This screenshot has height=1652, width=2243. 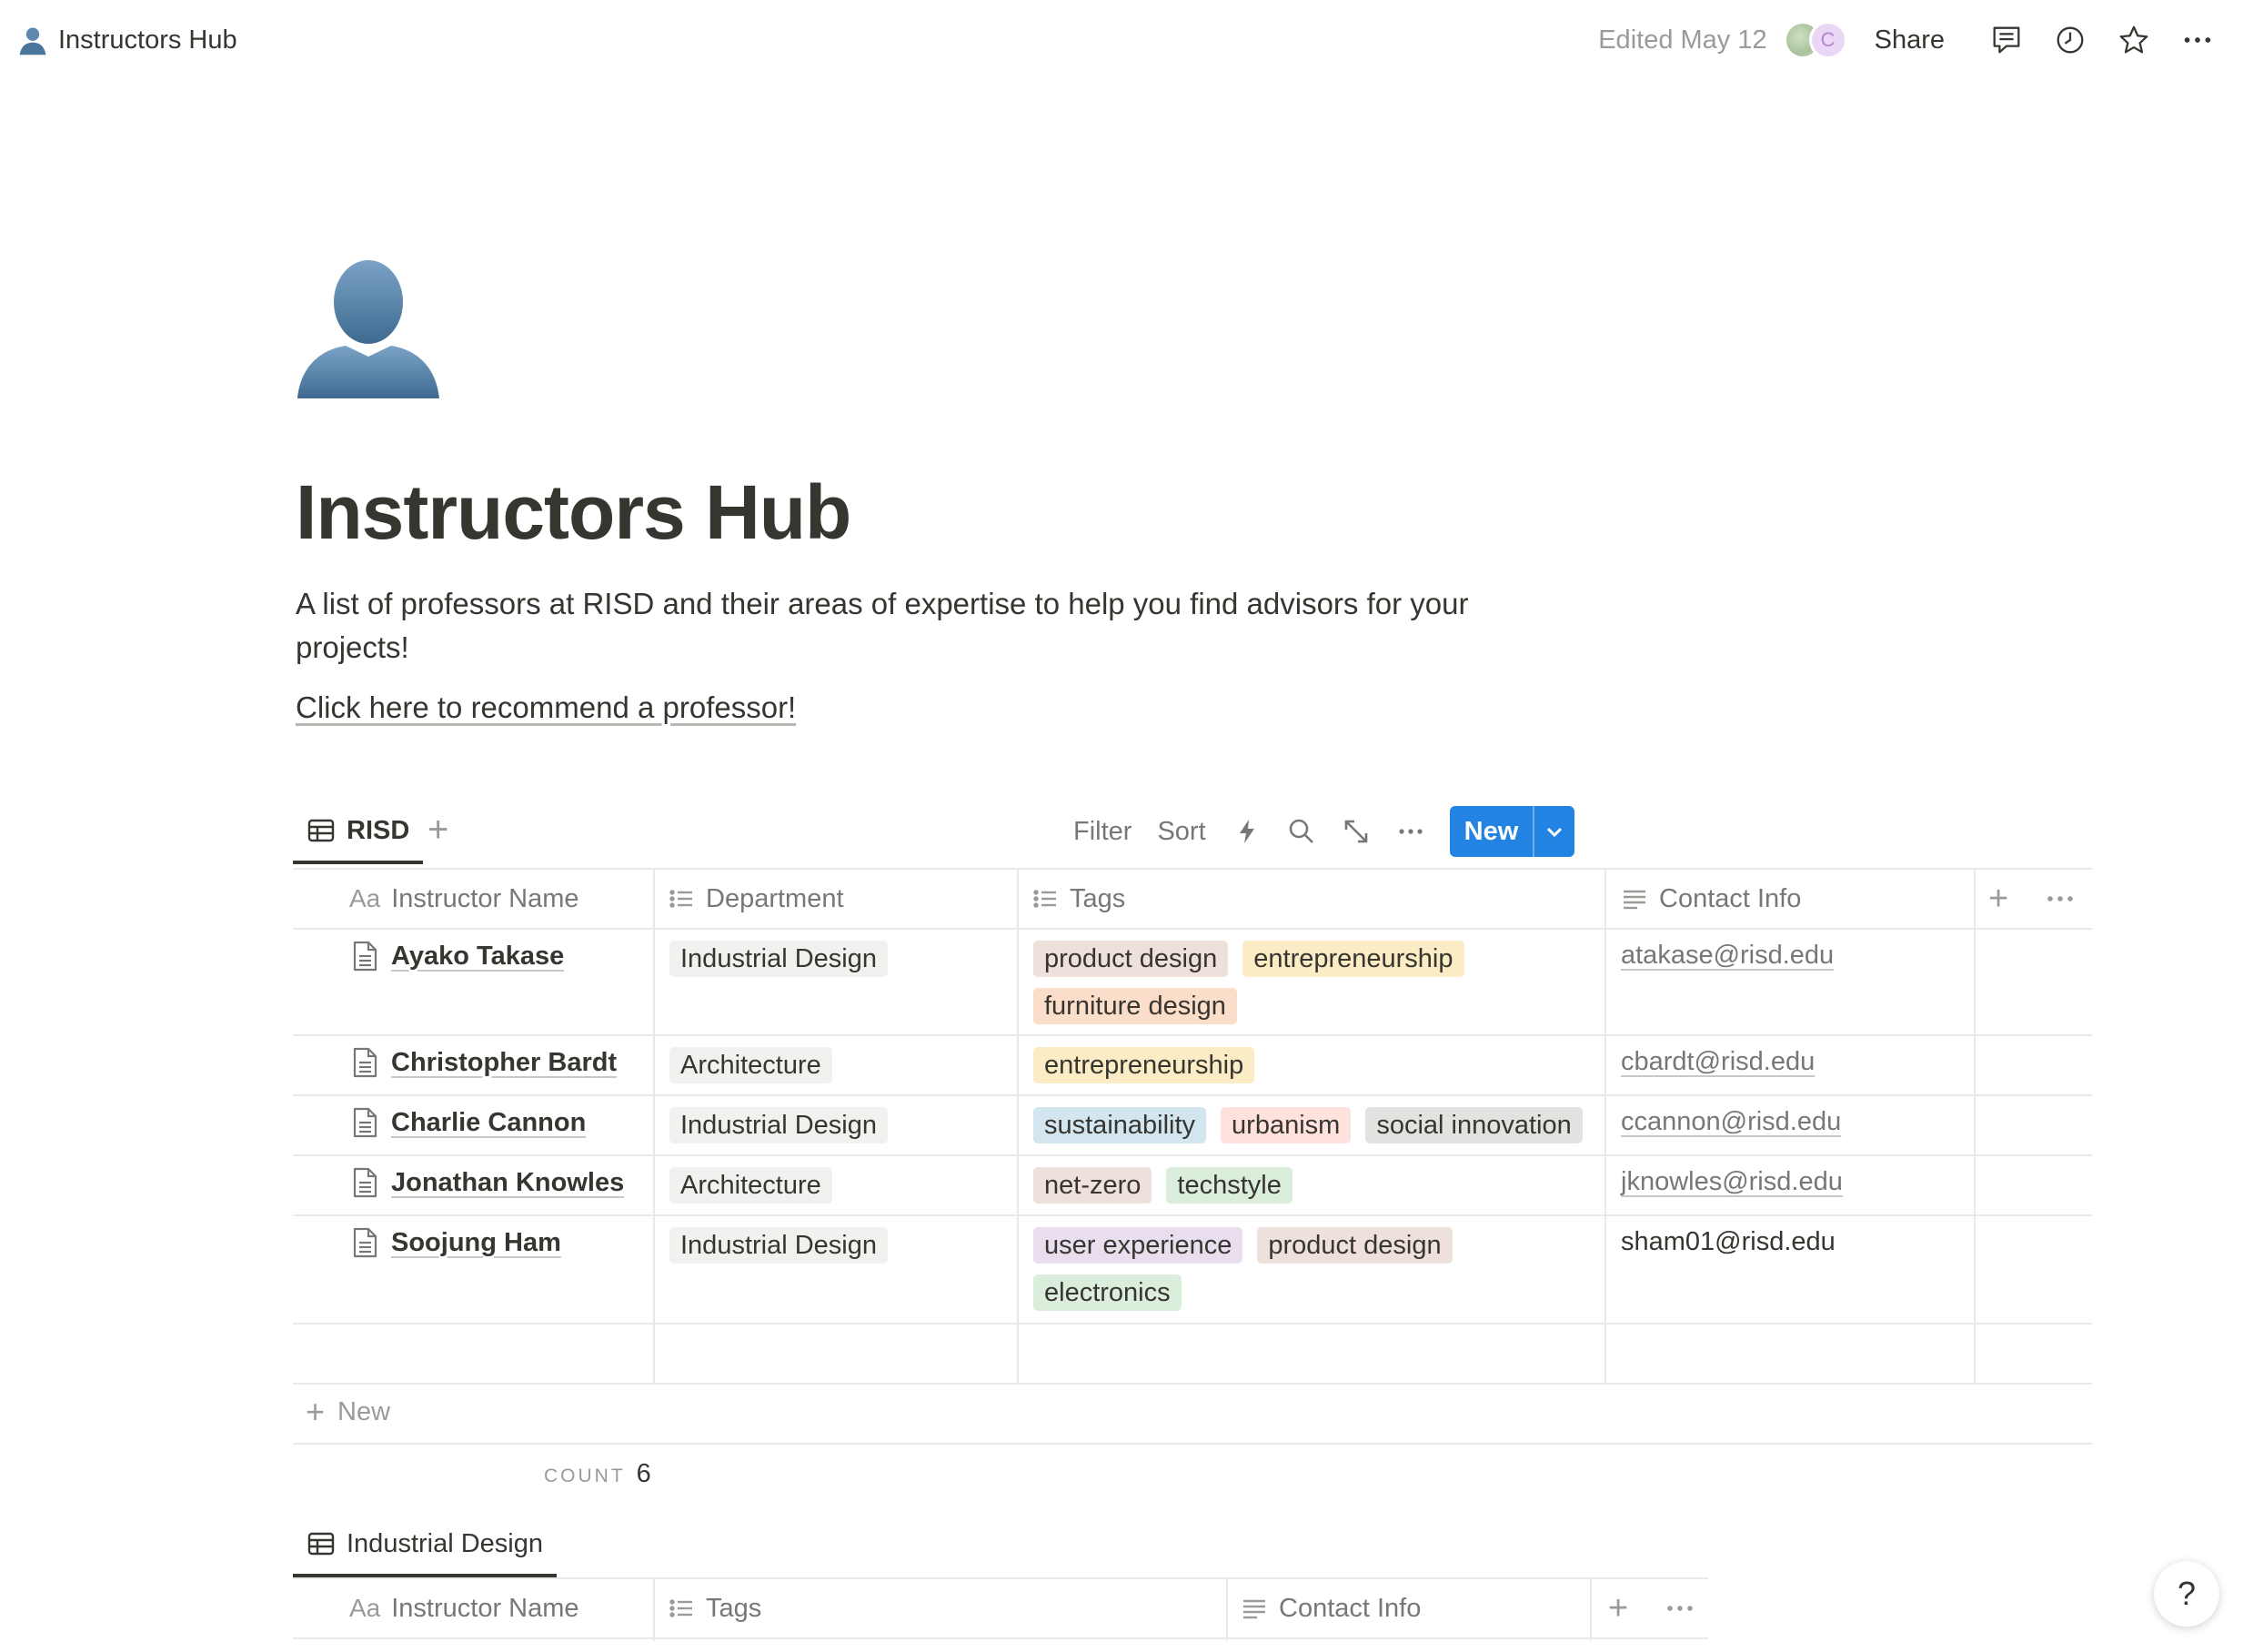 I want to click on instructor-name: Soojung Ham, so click(x=476, y=1243).